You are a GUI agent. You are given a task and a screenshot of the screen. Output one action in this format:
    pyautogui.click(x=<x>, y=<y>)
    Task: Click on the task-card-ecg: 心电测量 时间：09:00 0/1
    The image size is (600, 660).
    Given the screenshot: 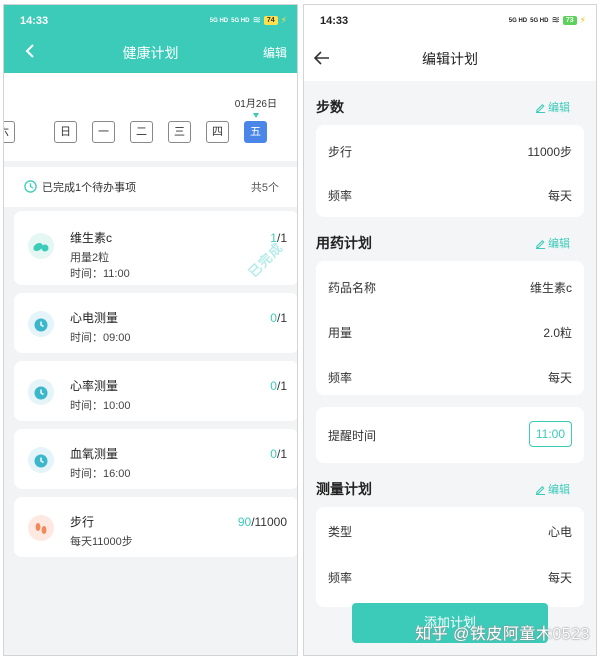 What is the action you would take?
    pyautogui.click(x=155, y=323)
    